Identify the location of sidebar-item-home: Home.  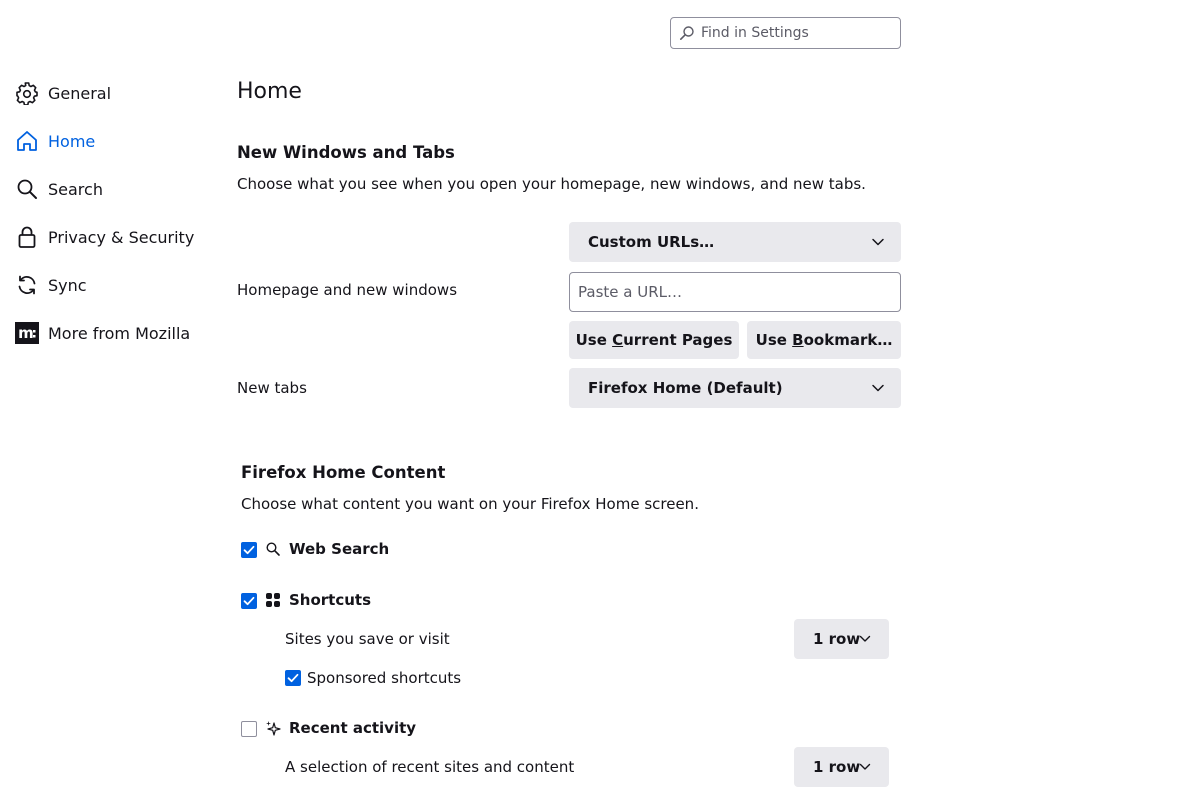
(55, 141).